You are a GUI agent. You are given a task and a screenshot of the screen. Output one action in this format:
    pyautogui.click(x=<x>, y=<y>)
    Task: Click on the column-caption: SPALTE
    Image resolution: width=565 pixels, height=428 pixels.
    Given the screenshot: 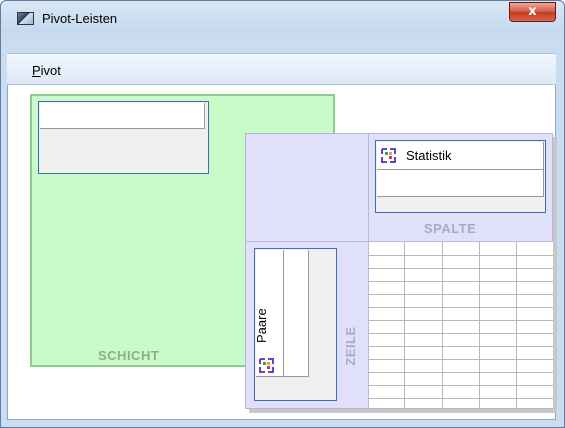 What is the action you would take?
    pyautogui.click(x=450, y=228)
    